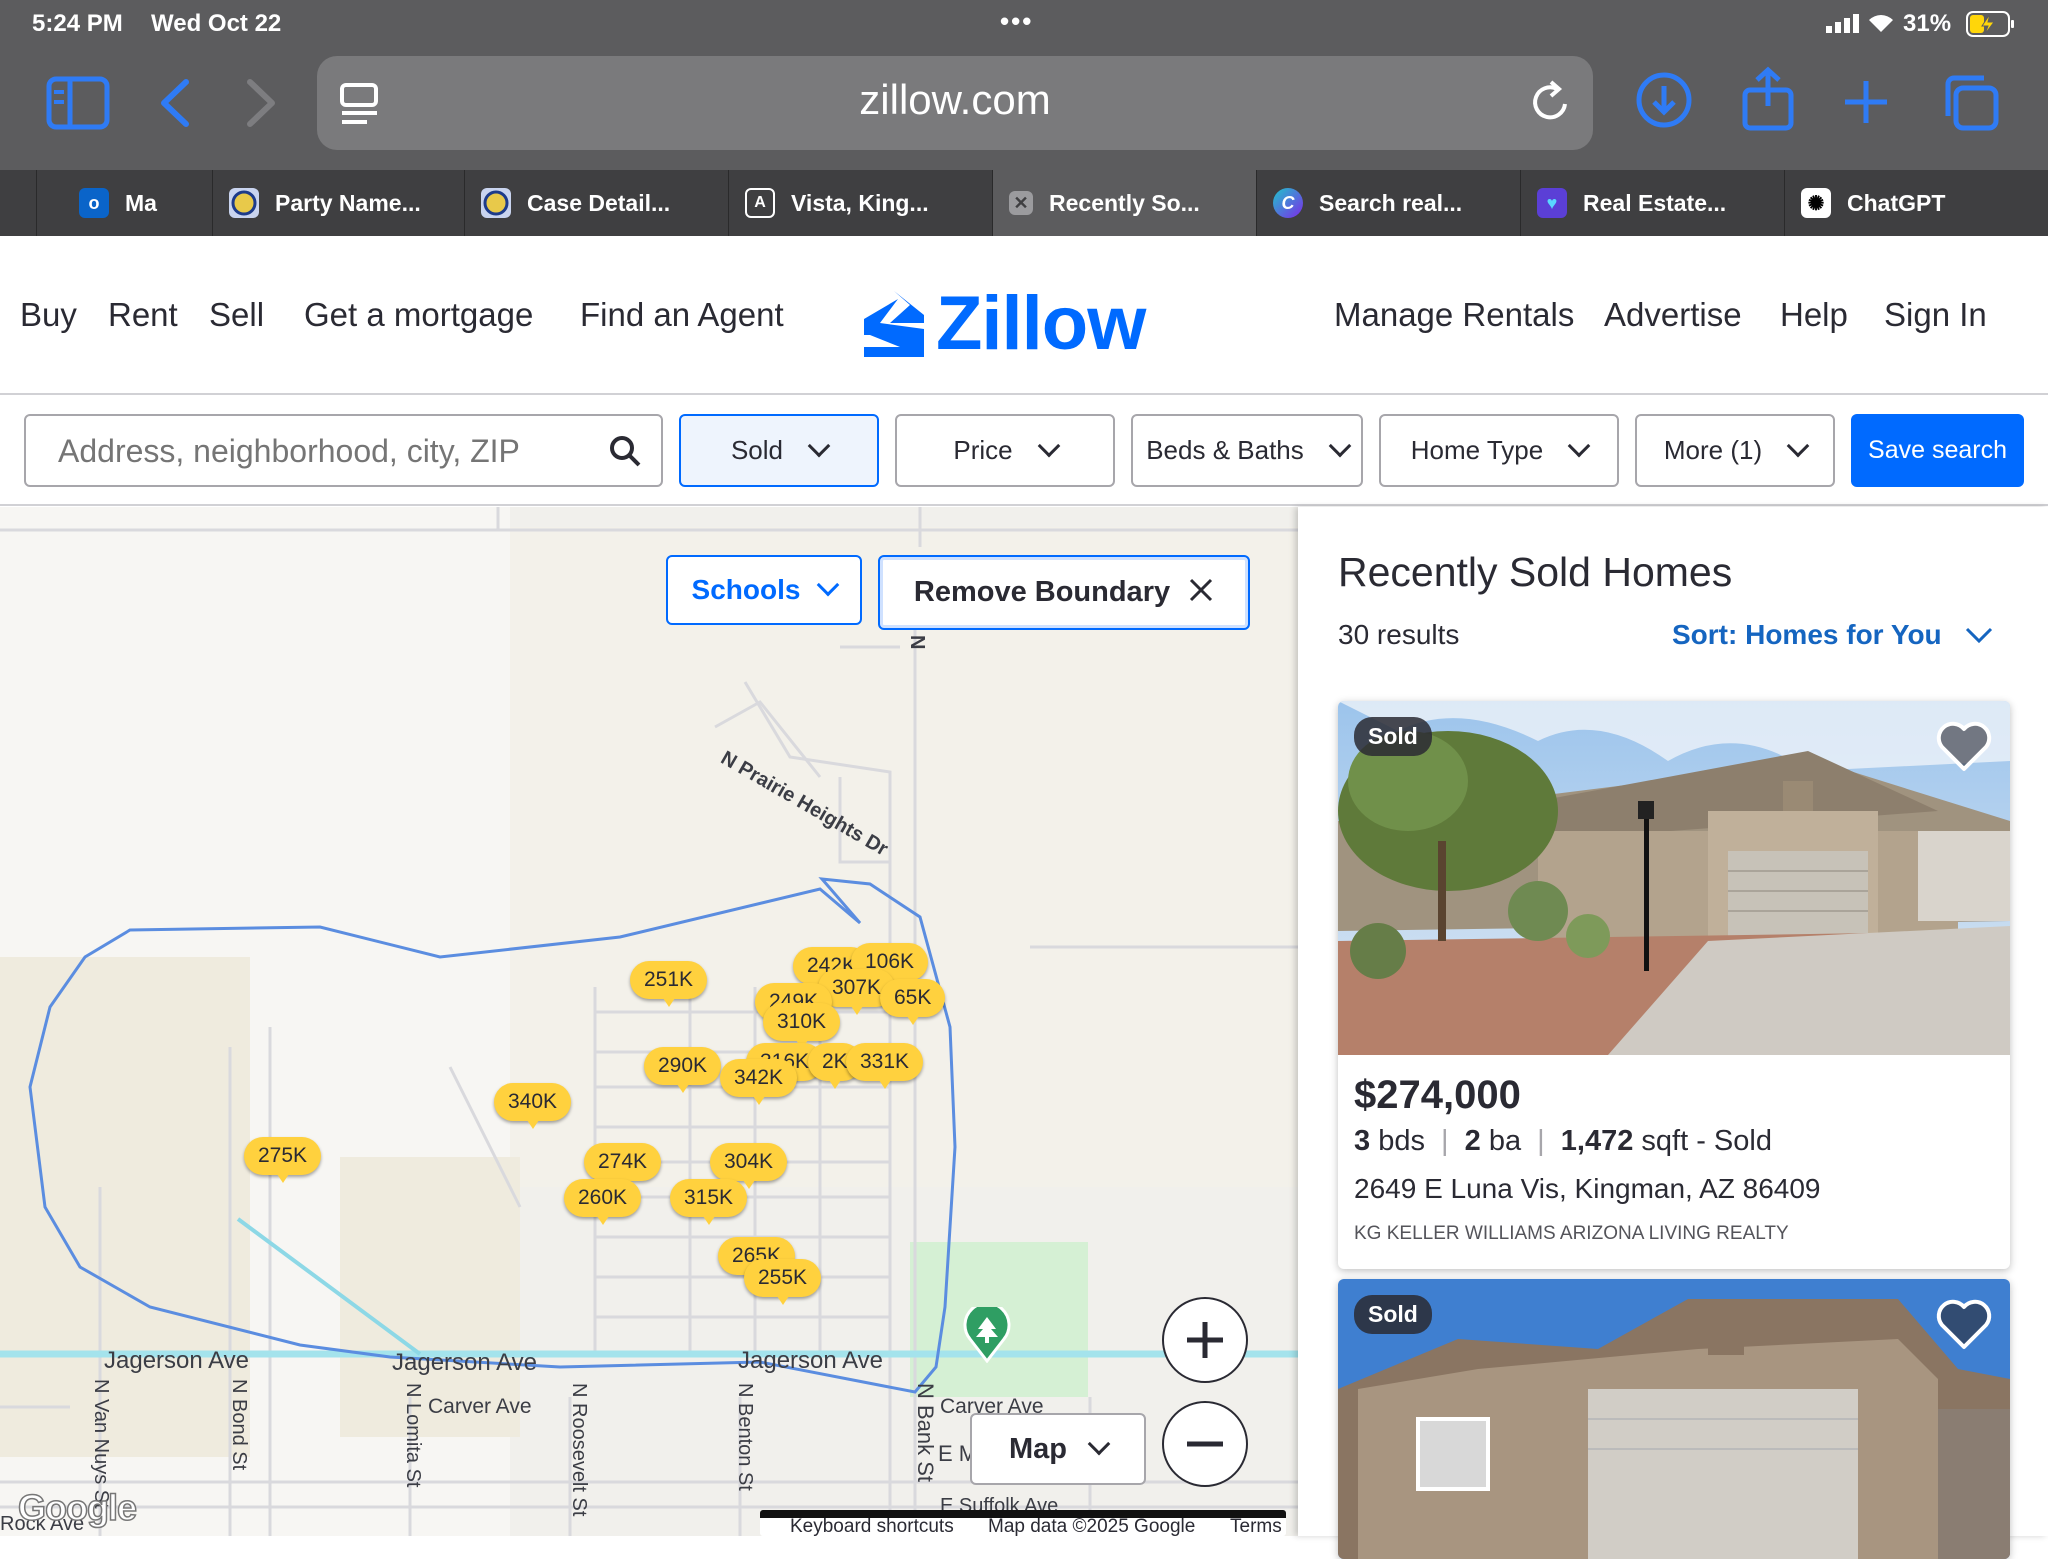 This screenshot has height=1559, width=2048. Describe the element at coordinates (1937, 450) in the screenshot. I see `save-search-button: Save search` at that location.